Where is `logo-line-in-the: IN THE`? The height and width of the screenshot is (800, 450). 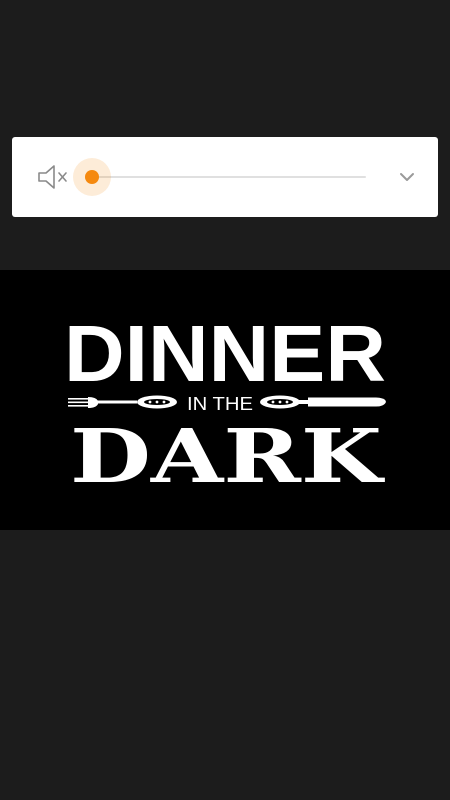 logo-line-in-the: IN THE is located at coordinates (220, 404).